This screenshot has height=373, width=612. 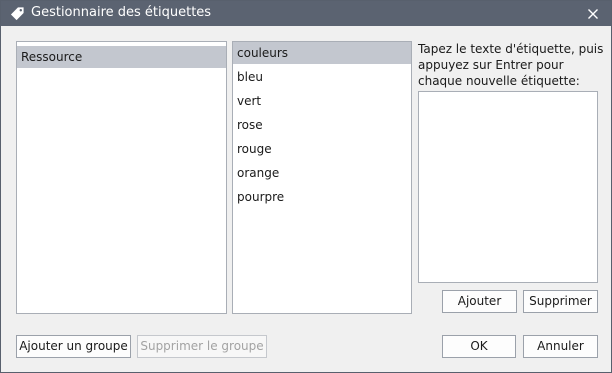 I want to click on list-item-orange: orange, so click(x=322, y=173).